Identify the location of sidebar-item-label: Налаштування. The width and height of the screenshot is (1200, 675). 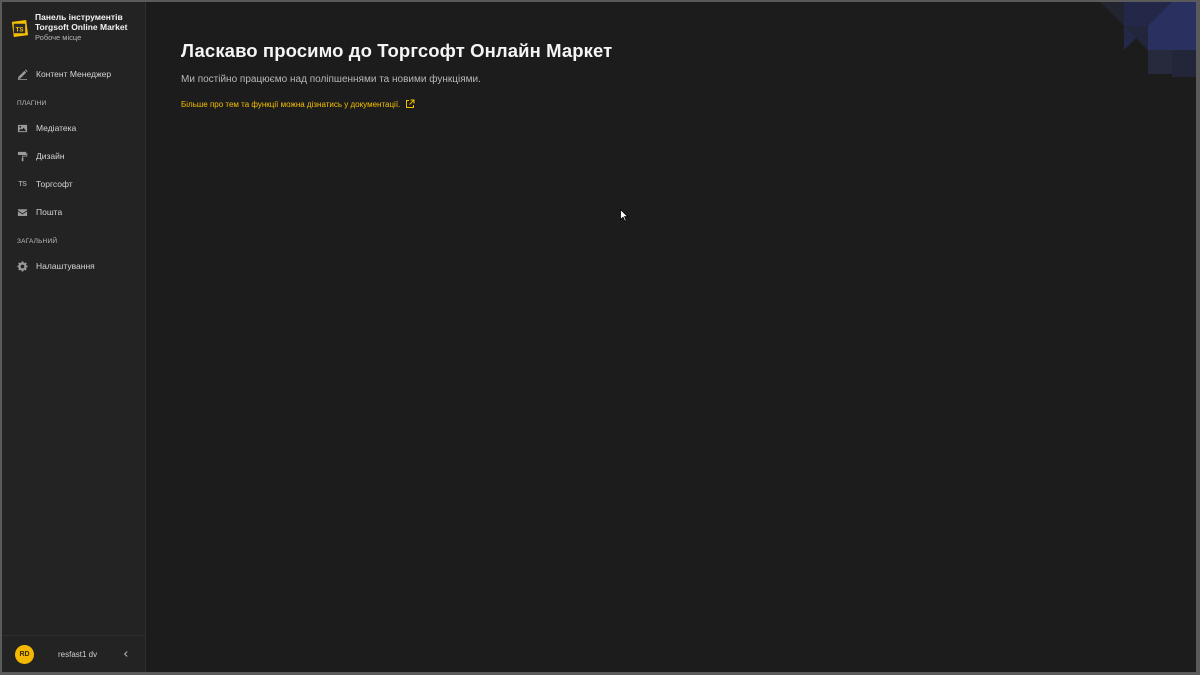
(65, 266).